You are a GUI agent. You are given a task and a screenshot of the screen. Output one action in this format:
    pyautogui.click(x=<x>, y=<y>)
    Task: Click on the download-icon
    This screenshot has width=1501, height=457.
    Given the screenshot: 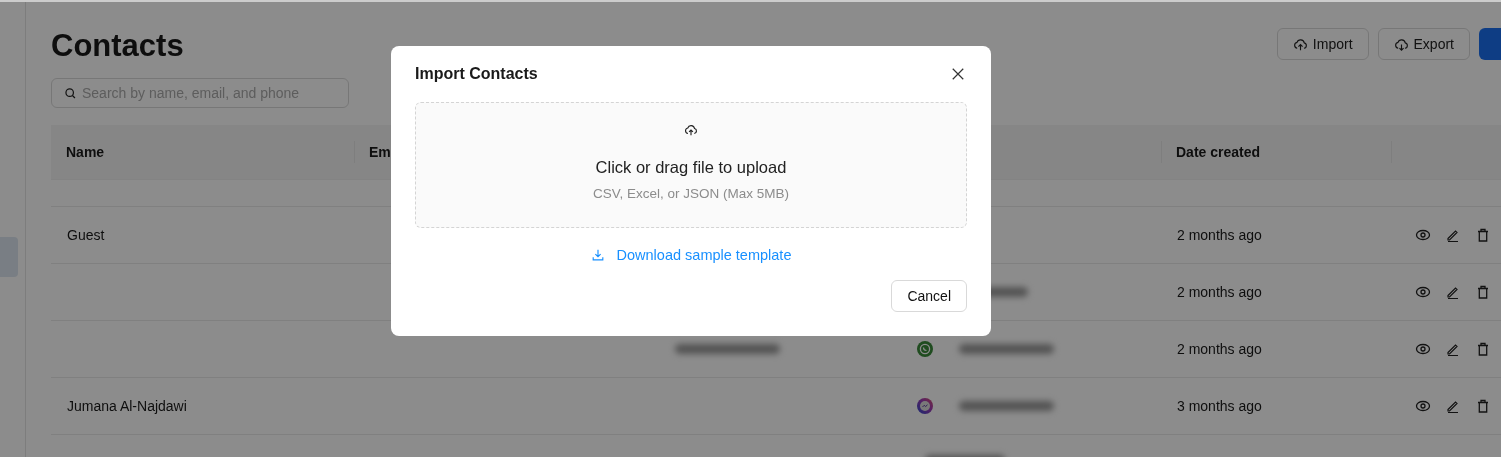 What is the action you would take?
    pyautogui.click(x=597, y=255)
    